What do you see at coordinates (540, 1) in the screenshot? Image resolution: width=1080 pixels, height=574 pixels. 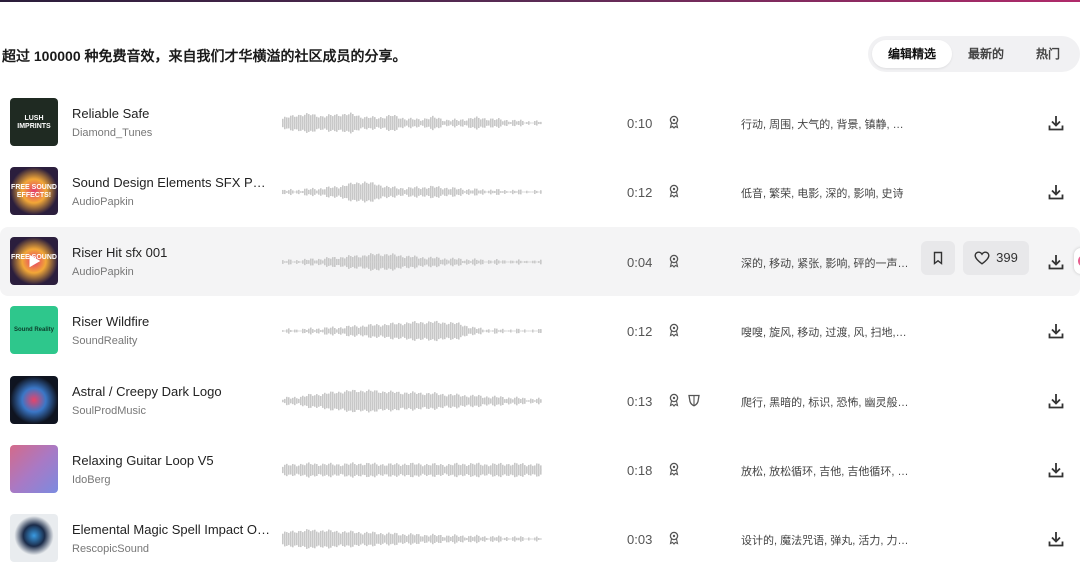 I see `top-accent-bar` at bounding box center [540, 1].